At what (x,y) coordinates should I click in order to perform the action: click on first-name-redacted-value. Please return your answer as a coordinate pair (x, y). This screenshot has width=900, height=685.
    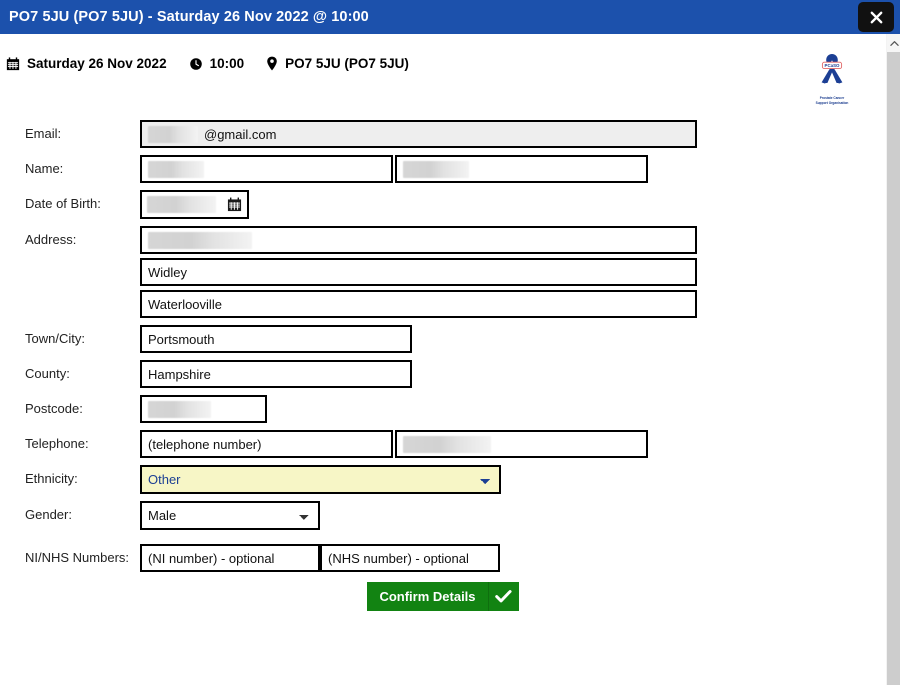
    Looking at the image, I should click on (176, 169).